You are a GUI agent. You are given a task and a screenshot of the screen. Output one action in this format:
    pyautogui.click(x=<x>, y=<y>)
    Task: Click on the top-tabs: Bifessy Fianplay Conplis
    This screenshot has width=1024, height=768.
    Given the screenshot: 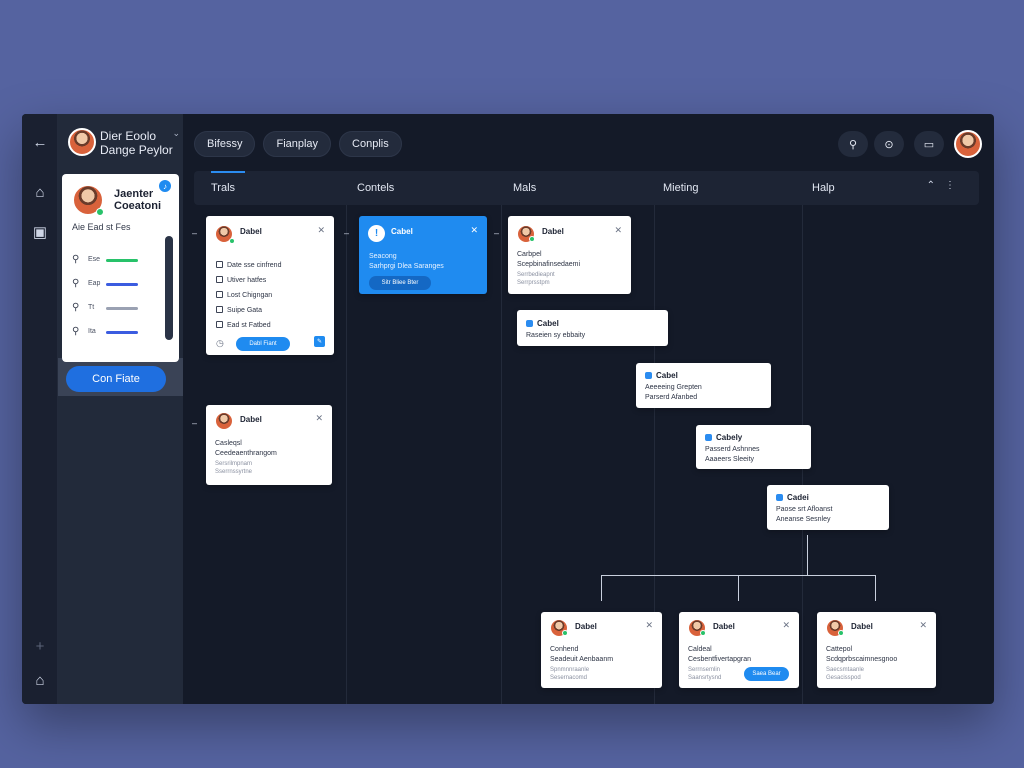 What is the action you would take?
    pyautogui.click(x=298, y=144)
    